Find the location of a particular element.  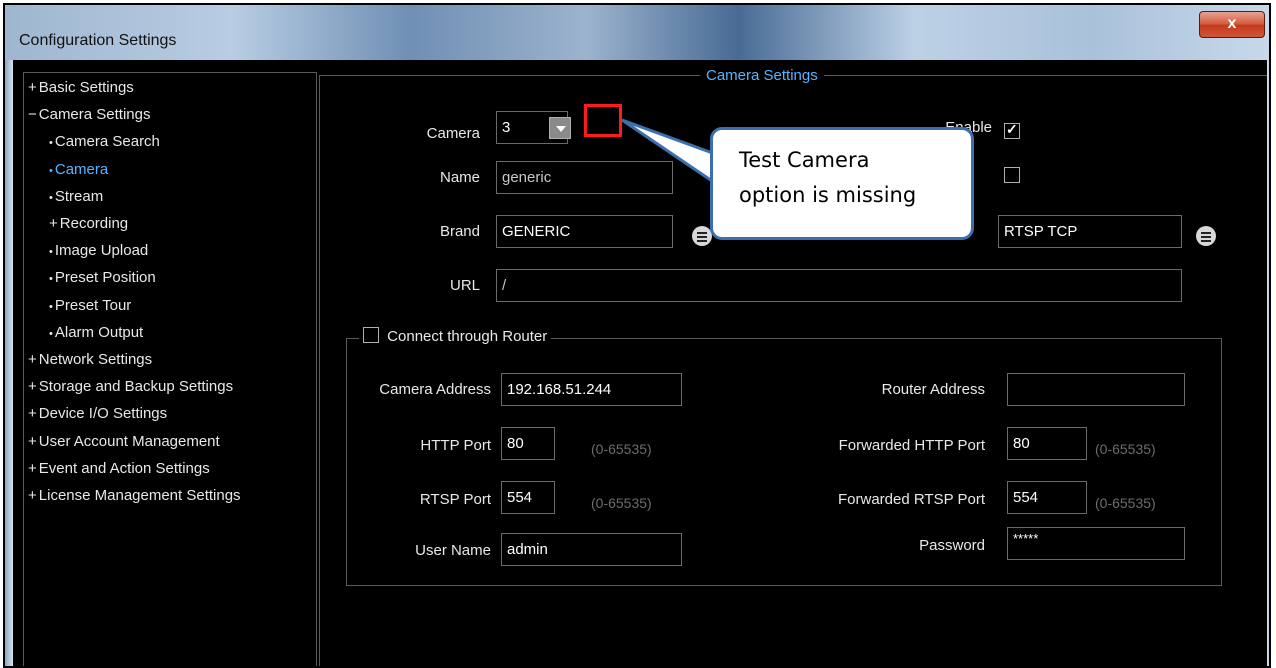

annotation-callout: Test Camera option is missing is located at coordinates (842, 183).